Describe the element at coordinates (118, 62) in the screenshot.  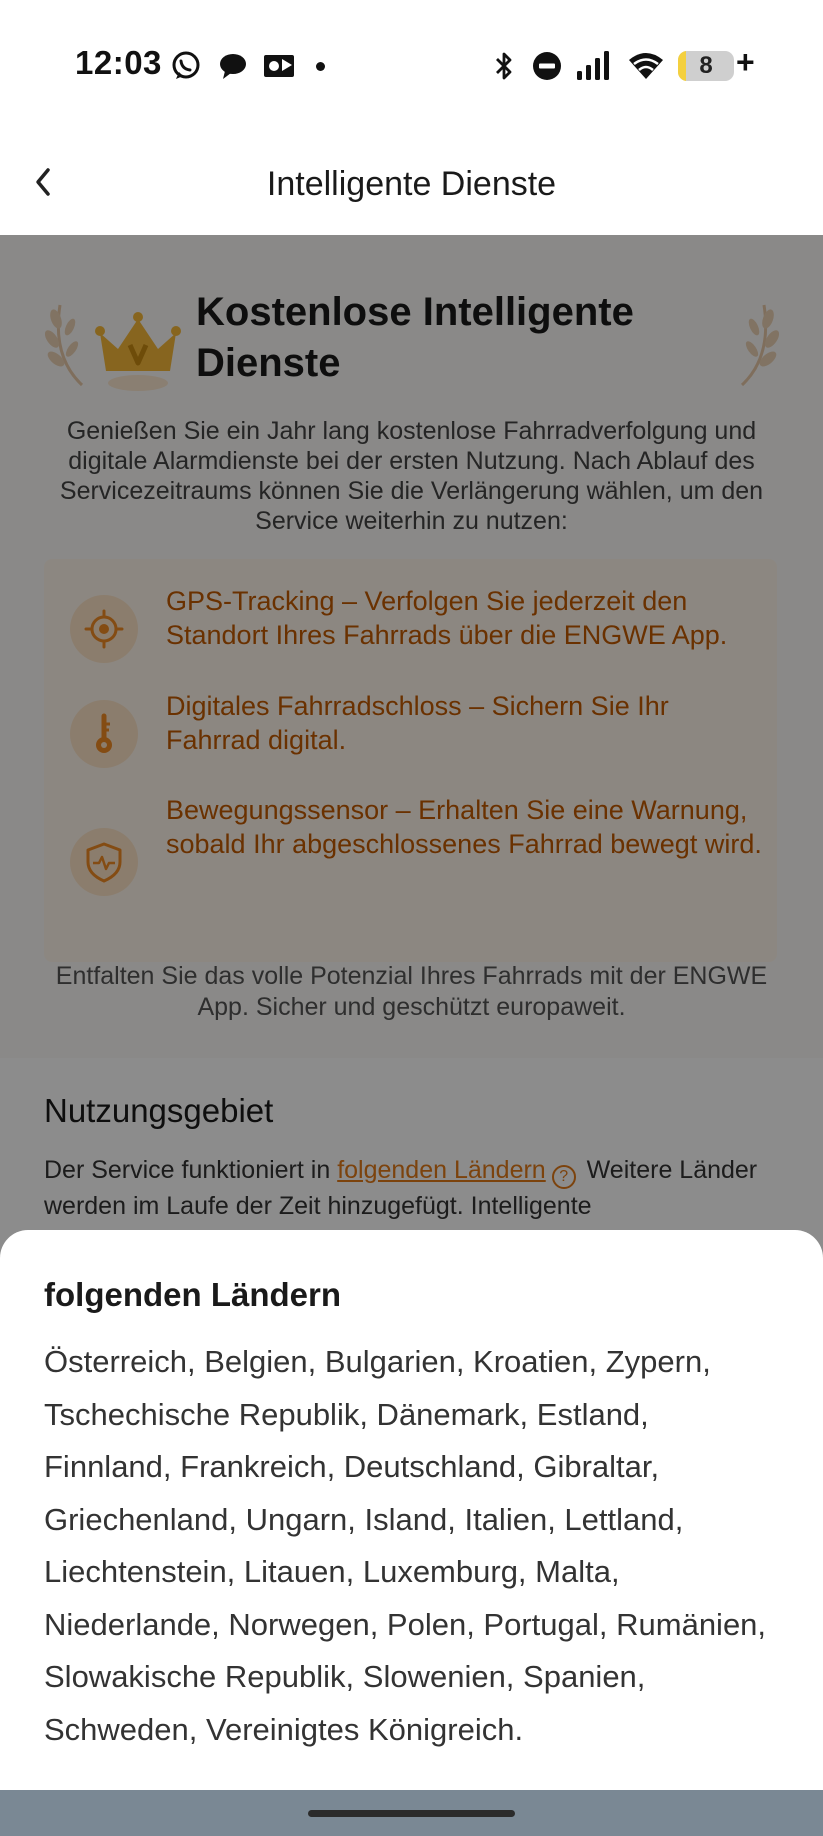
I see `status-time: 12:03` at that location.